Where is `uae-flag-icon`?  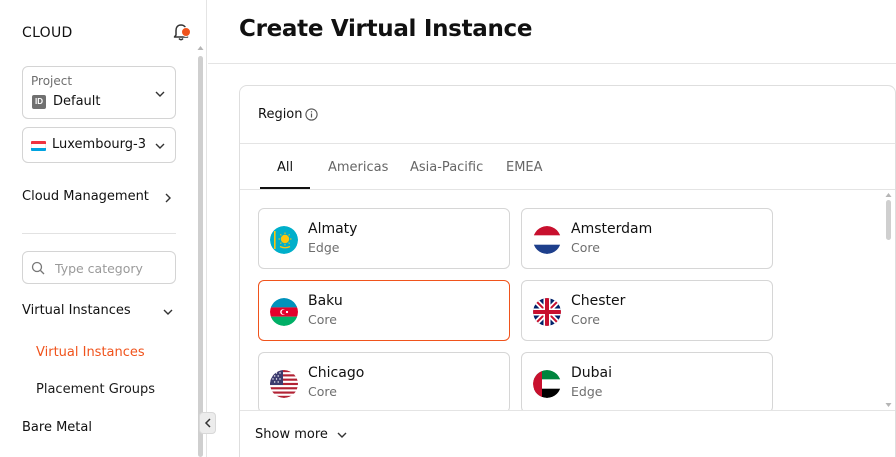
uae-flag-icon is located at coordinates (547, 384).